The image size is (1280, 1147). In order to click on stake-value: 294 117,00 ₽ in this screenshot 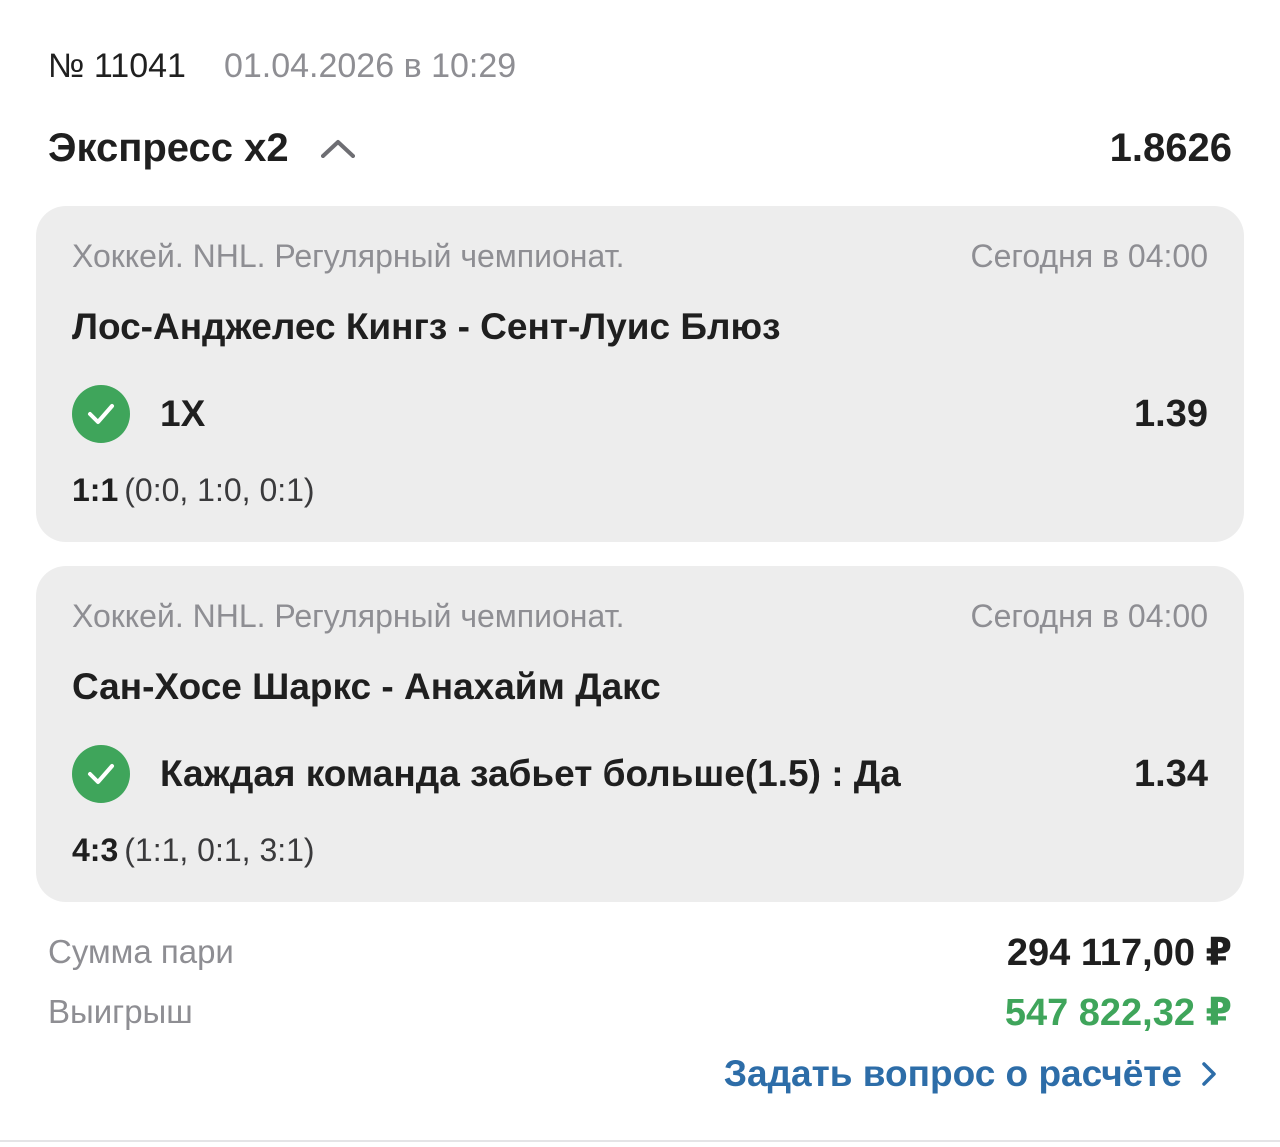, I will do `click(1119, 952)`.